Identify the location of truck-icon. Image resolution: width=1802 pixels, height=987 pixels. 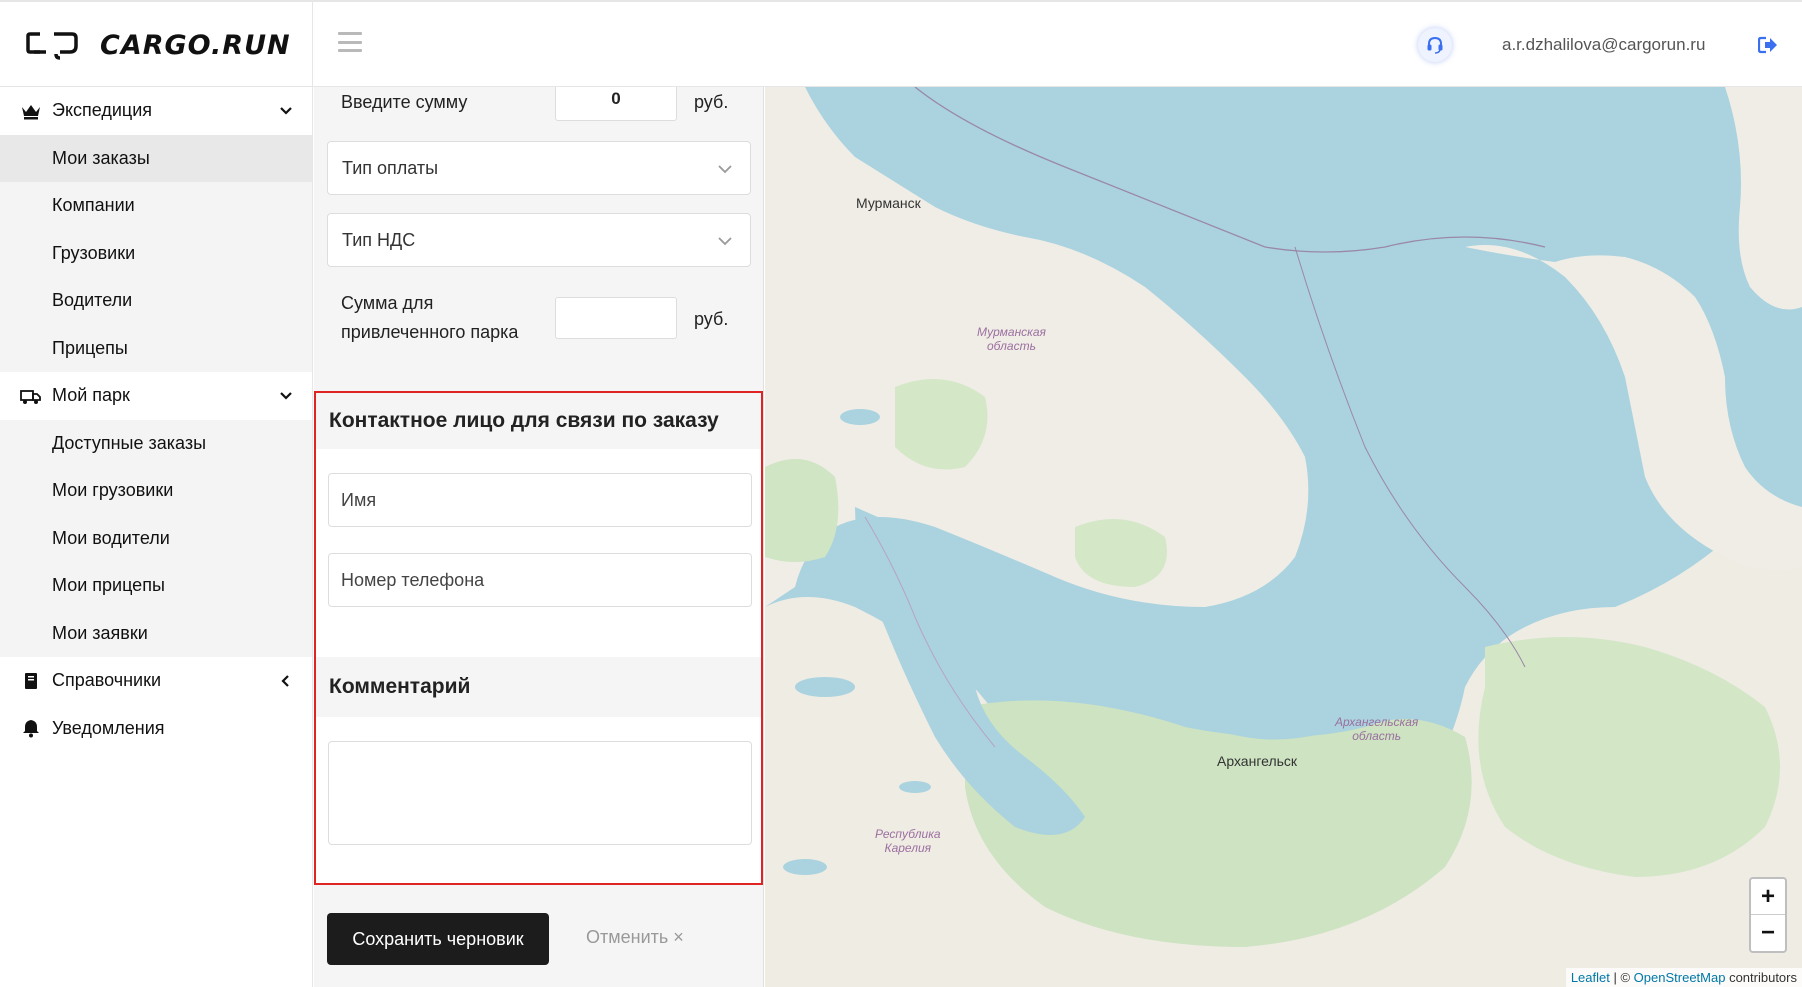
(30, 396).